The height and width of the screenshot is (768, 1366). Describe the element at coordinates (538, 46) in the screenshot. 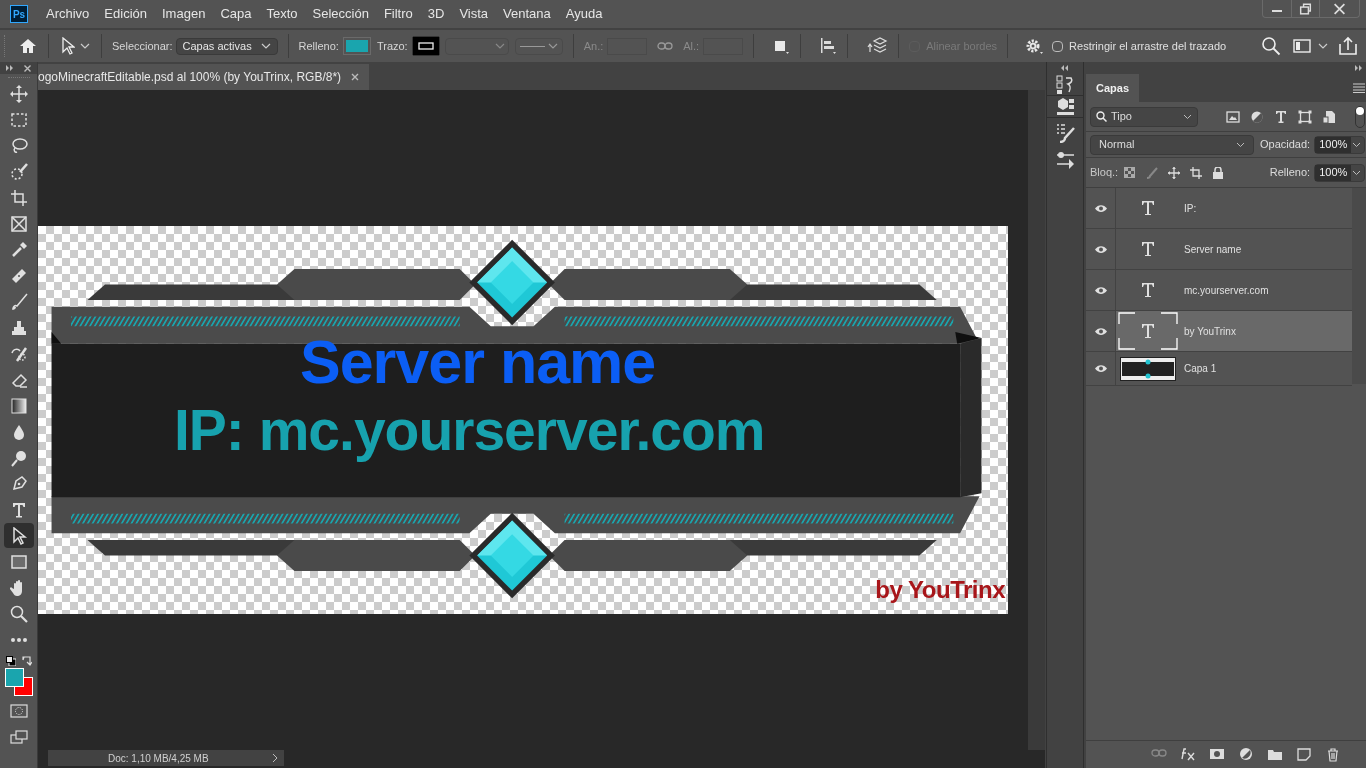

I see `stroke-type-dropdown` at that location.